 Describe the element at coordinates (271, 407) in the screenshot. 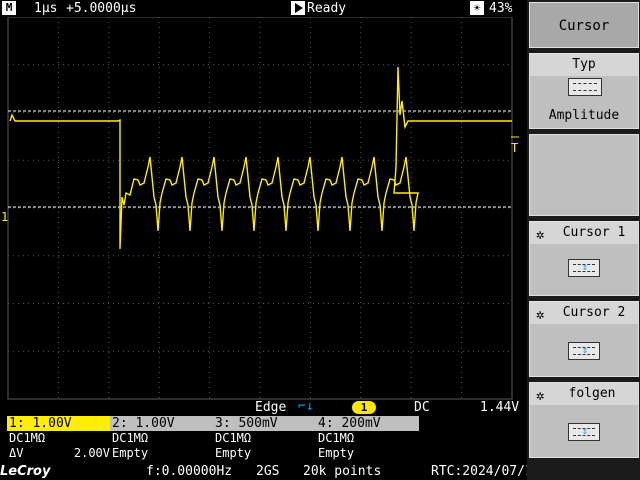

I see `trigger-type: Edge` at that location.